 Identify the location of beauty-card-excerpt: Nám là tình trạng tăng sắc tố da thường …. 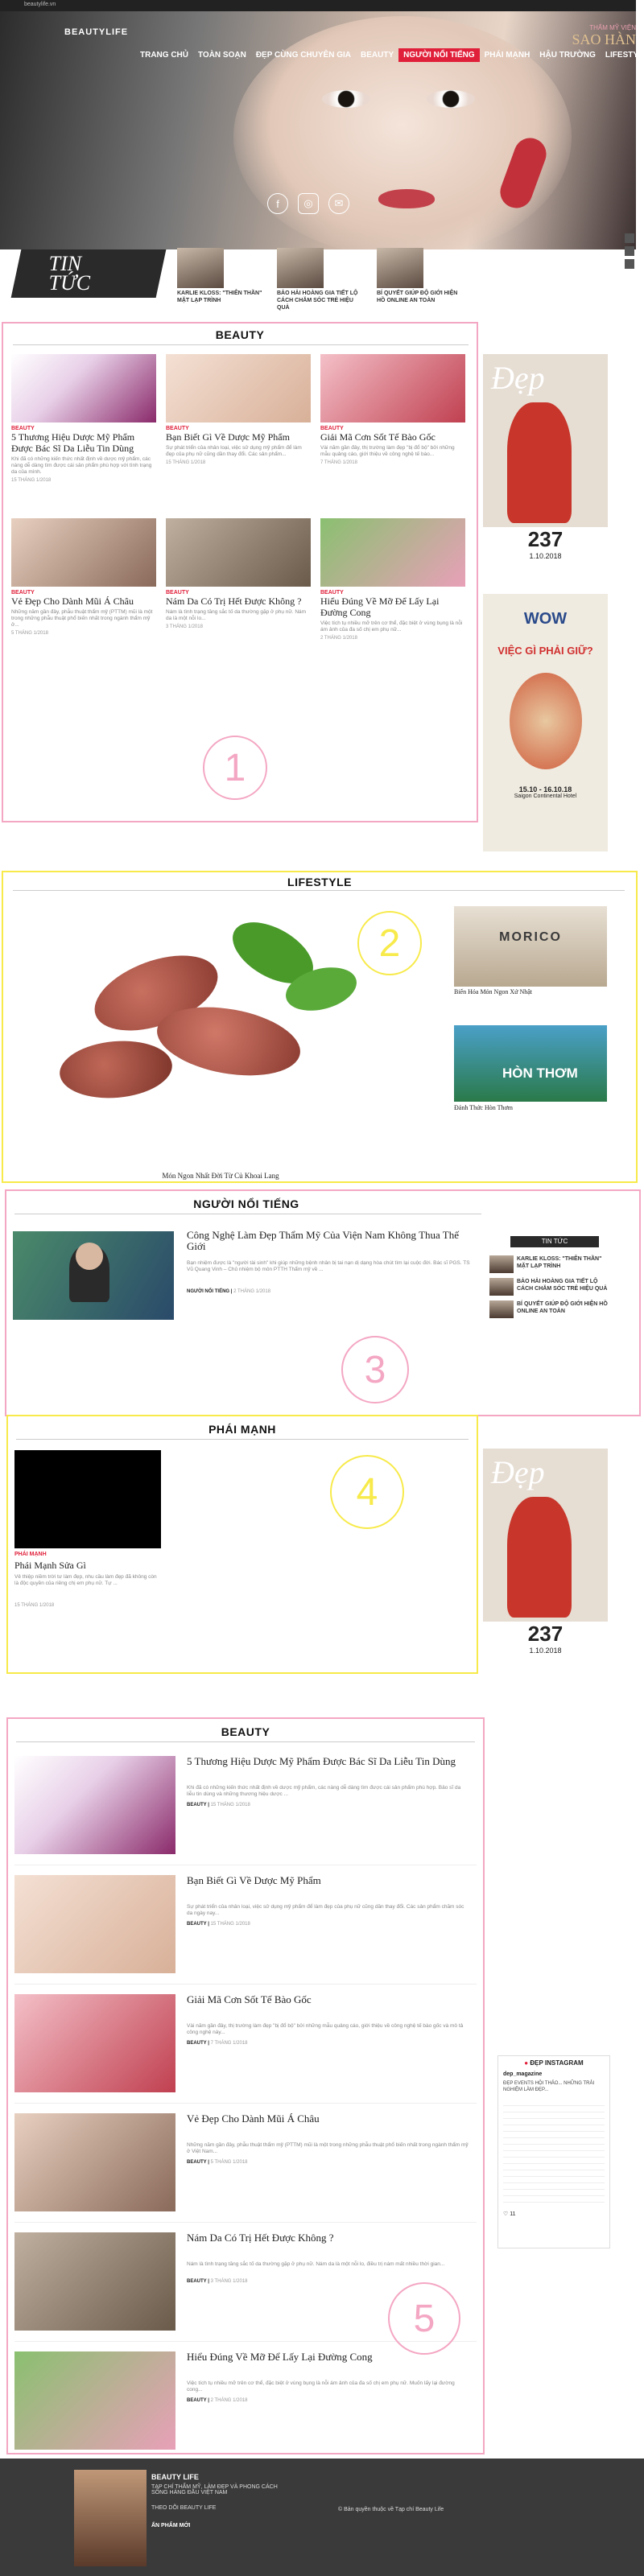
(236, 615).